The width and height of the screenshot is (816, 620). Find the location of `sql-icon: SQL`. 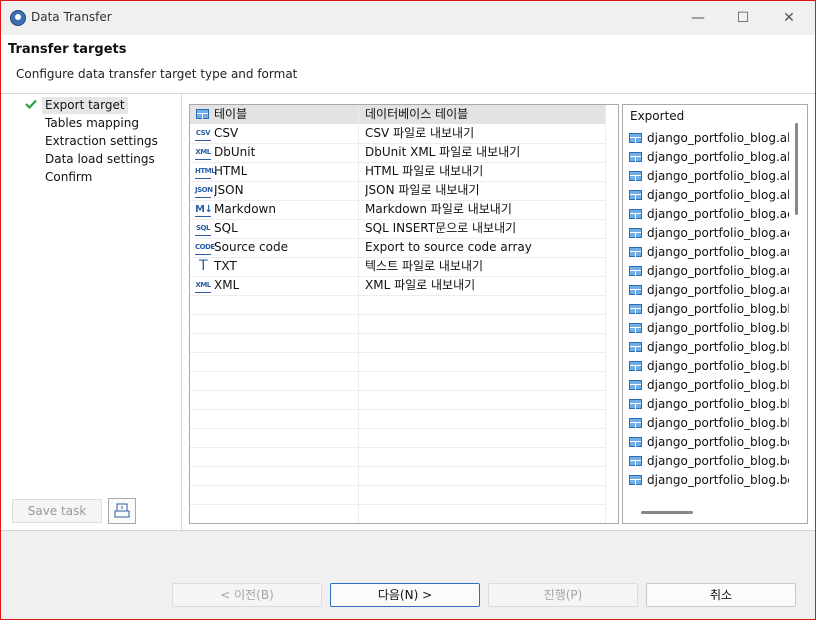

sql-icon: SQL is located at coordinates (203, 229).